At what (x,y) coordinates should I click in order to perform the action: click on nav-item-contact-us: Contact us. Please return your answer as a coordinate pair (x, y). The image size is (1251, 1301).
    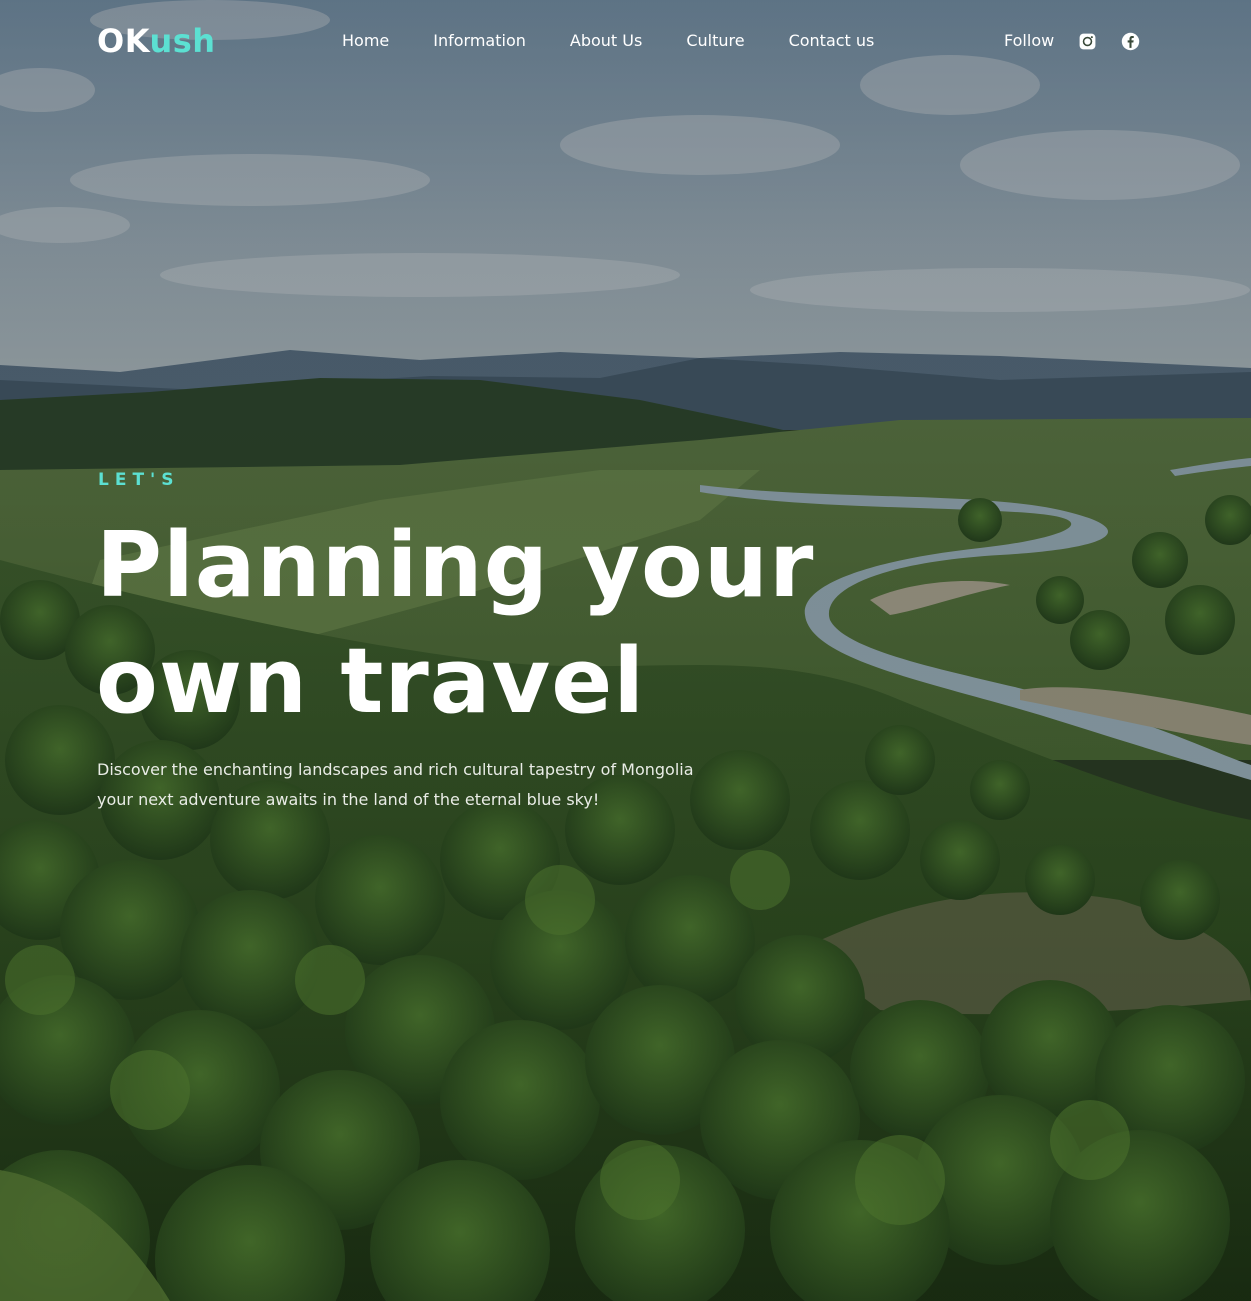
    Looking at the image, I should click on (832, 40).